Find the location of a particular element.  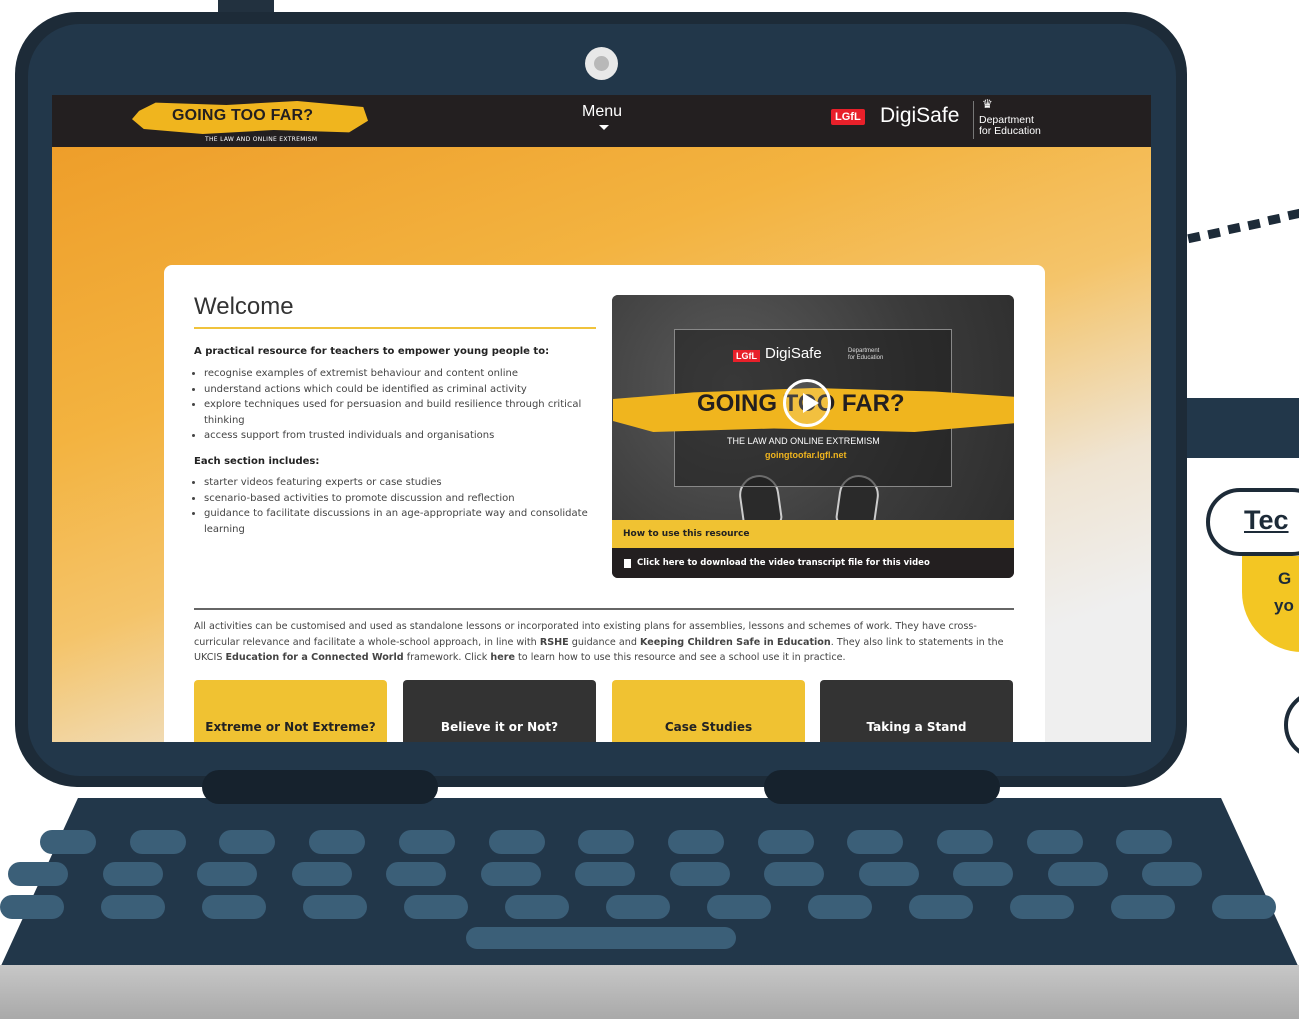

video-dfe-line2: for Education is located at coordinates (866, 358).